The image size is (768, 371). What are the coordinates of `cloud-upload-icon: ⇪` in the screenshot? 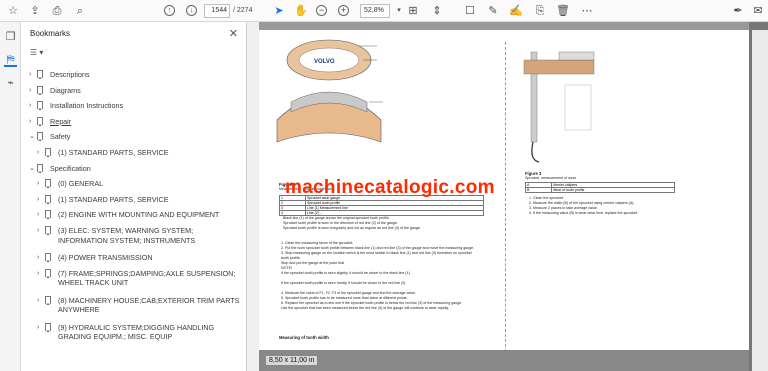 It's located at (35, 11).